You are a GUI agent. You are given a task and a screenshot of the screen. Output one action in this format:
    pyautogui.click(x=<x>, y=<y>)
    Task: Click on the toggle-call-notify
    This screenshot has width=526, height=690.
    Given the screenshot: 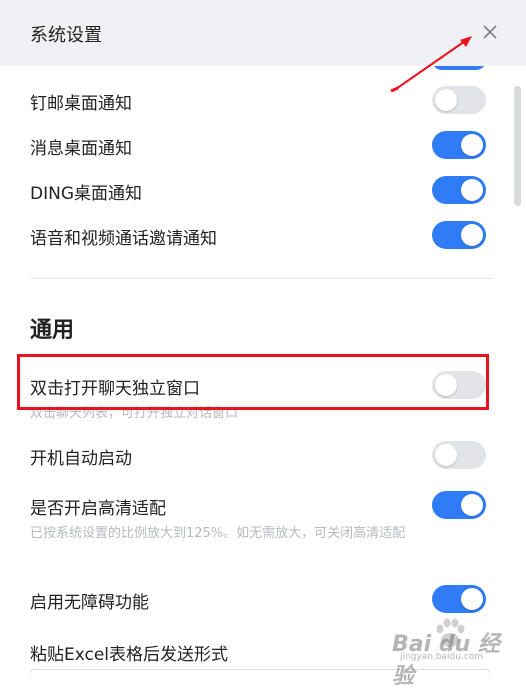 What is the action you would take?
    pyautogui.click(x=459, y=235)
    